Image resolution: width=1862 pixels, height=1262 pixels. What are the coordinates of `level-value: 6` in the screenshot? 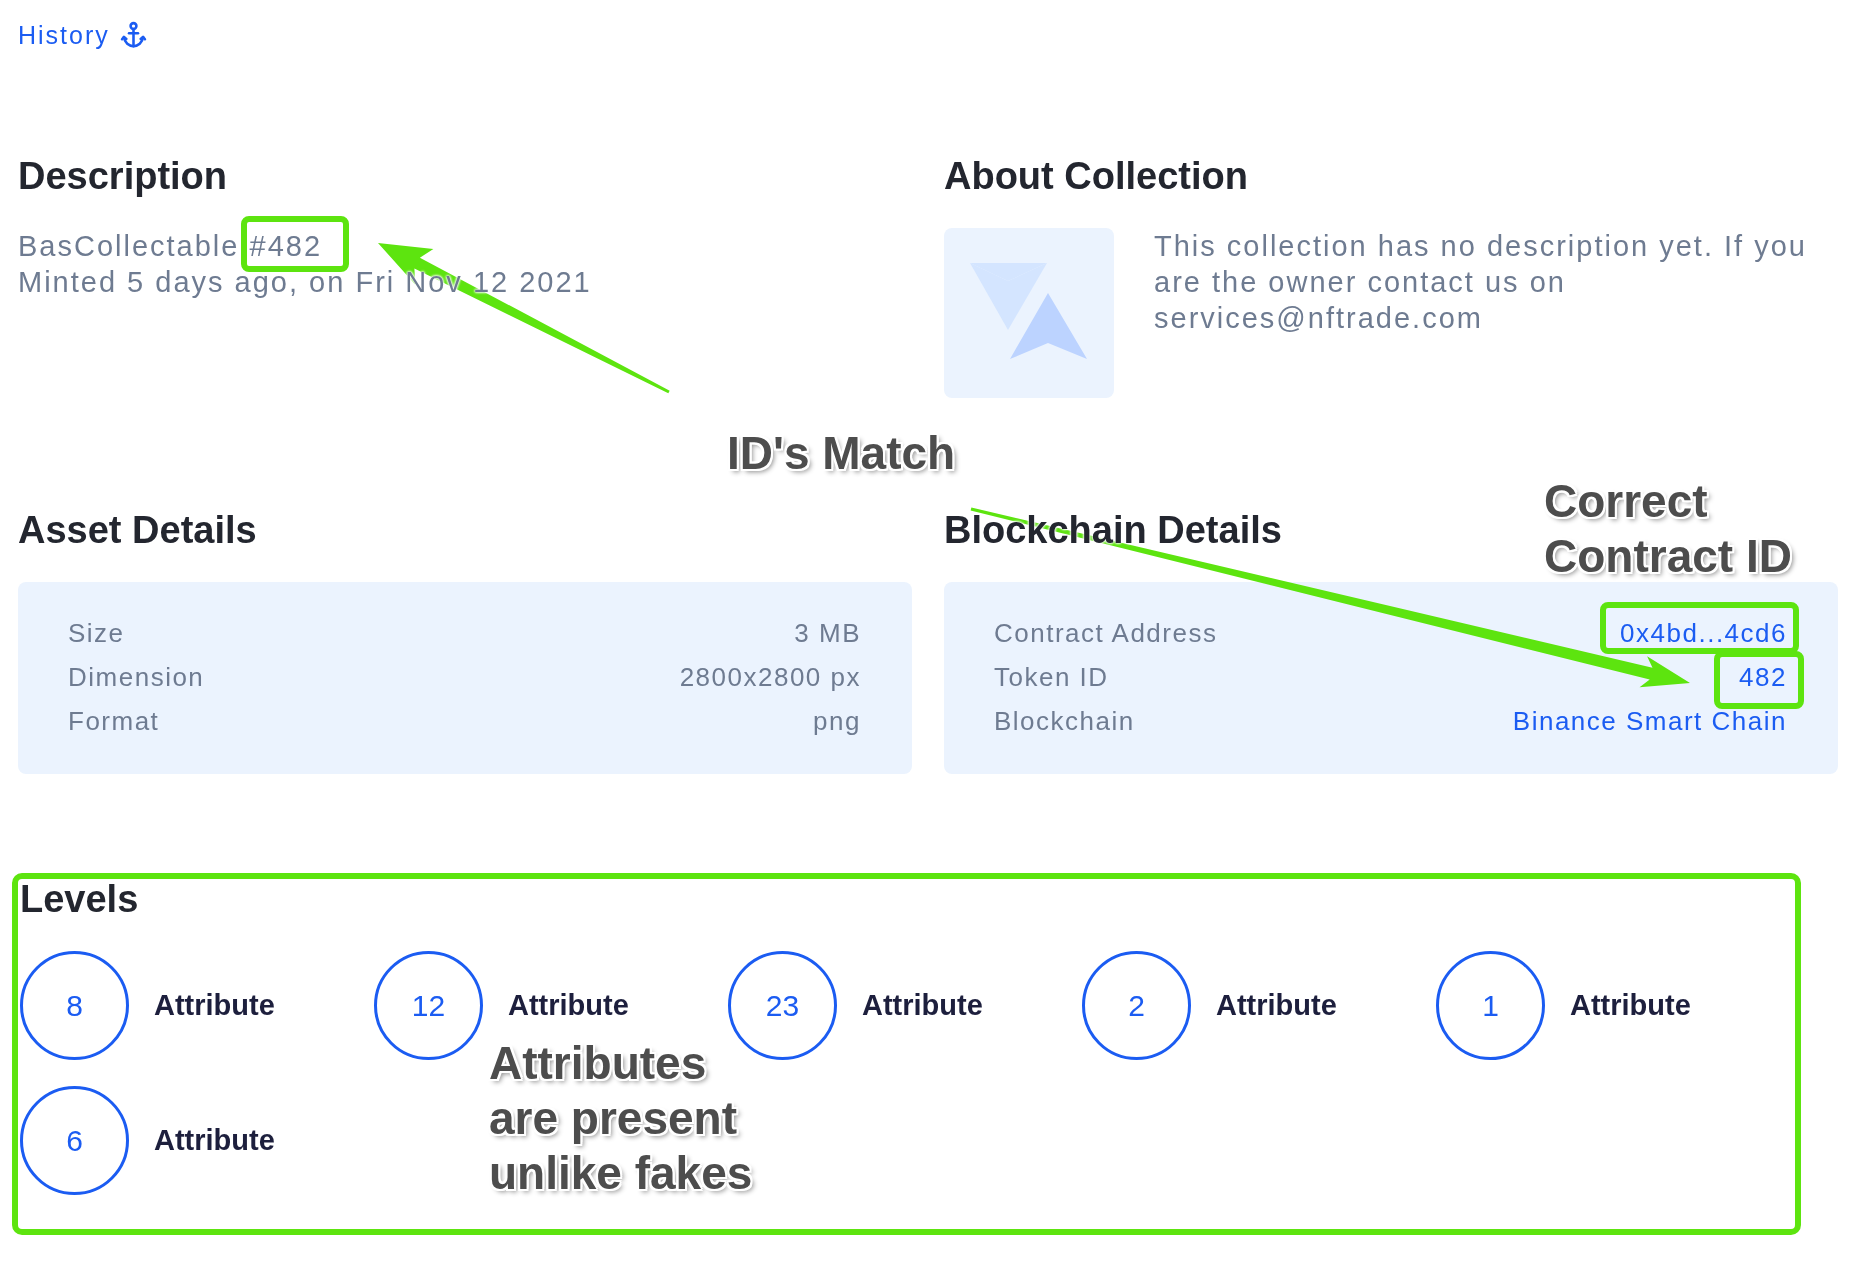 It's located at (74, 1140).